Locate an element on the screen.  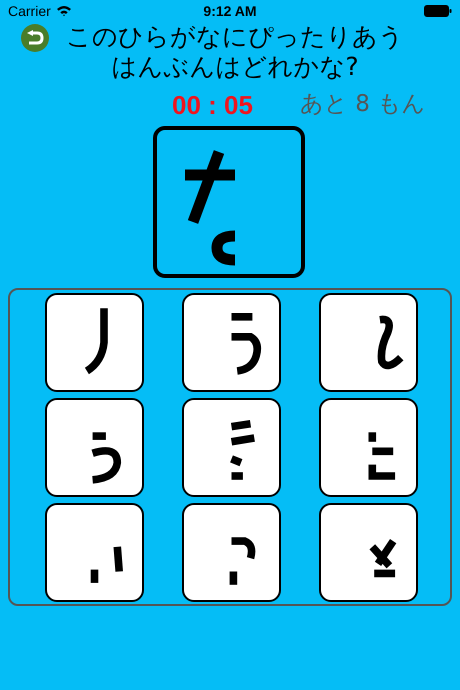
question-text: はんぶんはどれかな? is located at coordinates (235, 67).